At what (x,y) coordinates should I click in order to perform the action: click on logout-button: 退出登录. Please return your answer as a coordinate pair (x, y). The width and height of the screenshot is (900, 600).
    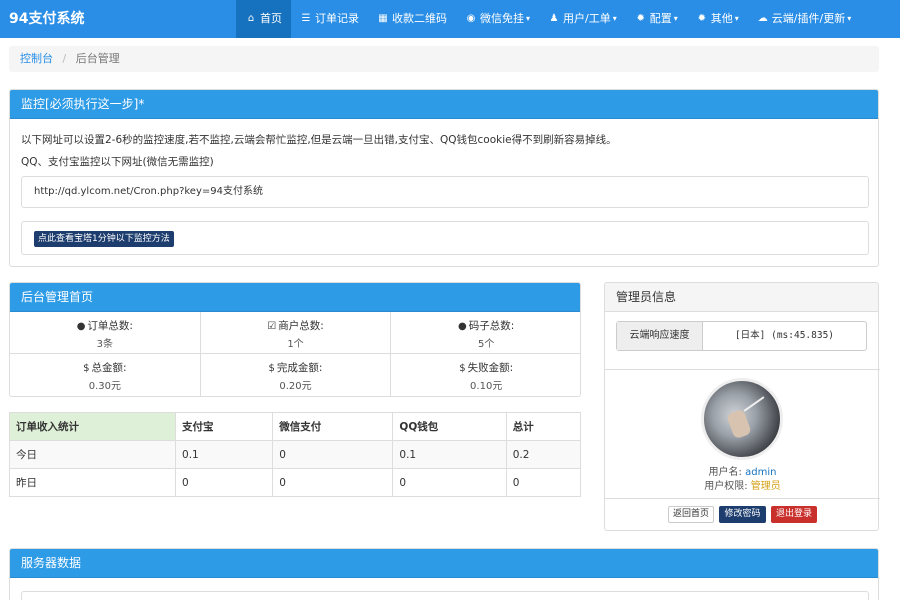
    Looking at the image, I should click on (794, 514).